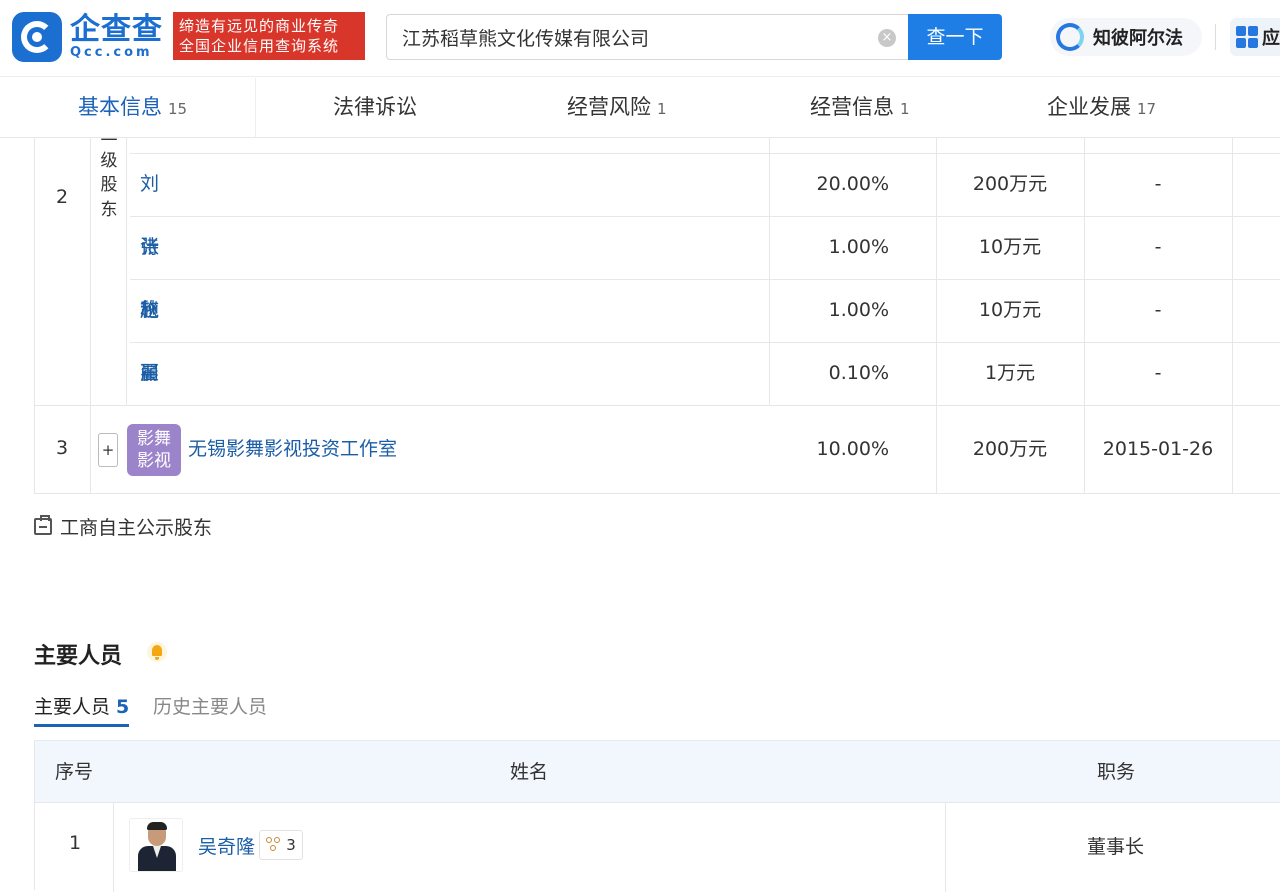 This screenshot has height=892, width=1280. I want to click on subscription-date: 2015-01-26, so click(1158, 449).